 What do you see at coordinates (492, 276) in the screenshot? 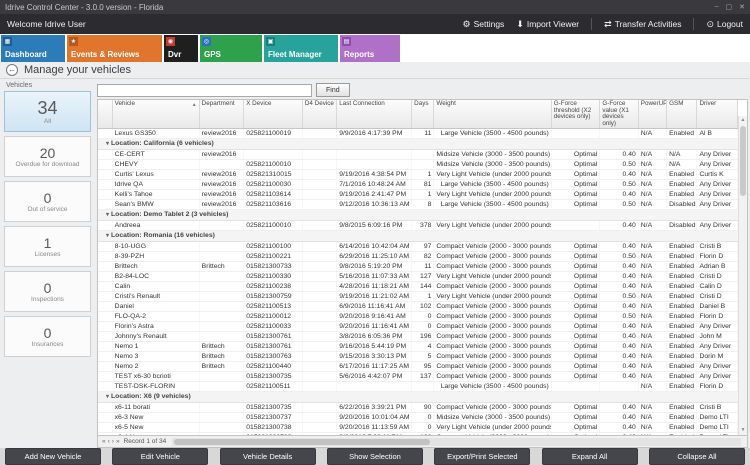
I see `cell-weight: Very Light Vehicle (under 2000 pounds)` at bounding box center [492, 276].